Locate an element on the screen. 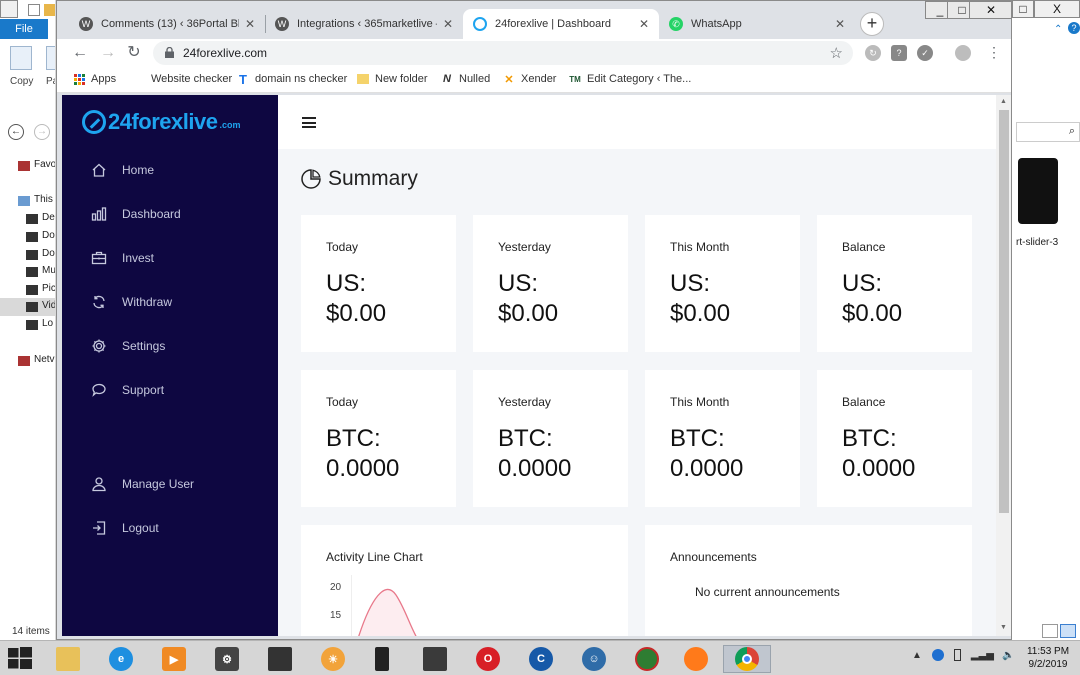 The width and height of the screenshot is (1080, 675). copy-icon is located at coordinates (21, 58).